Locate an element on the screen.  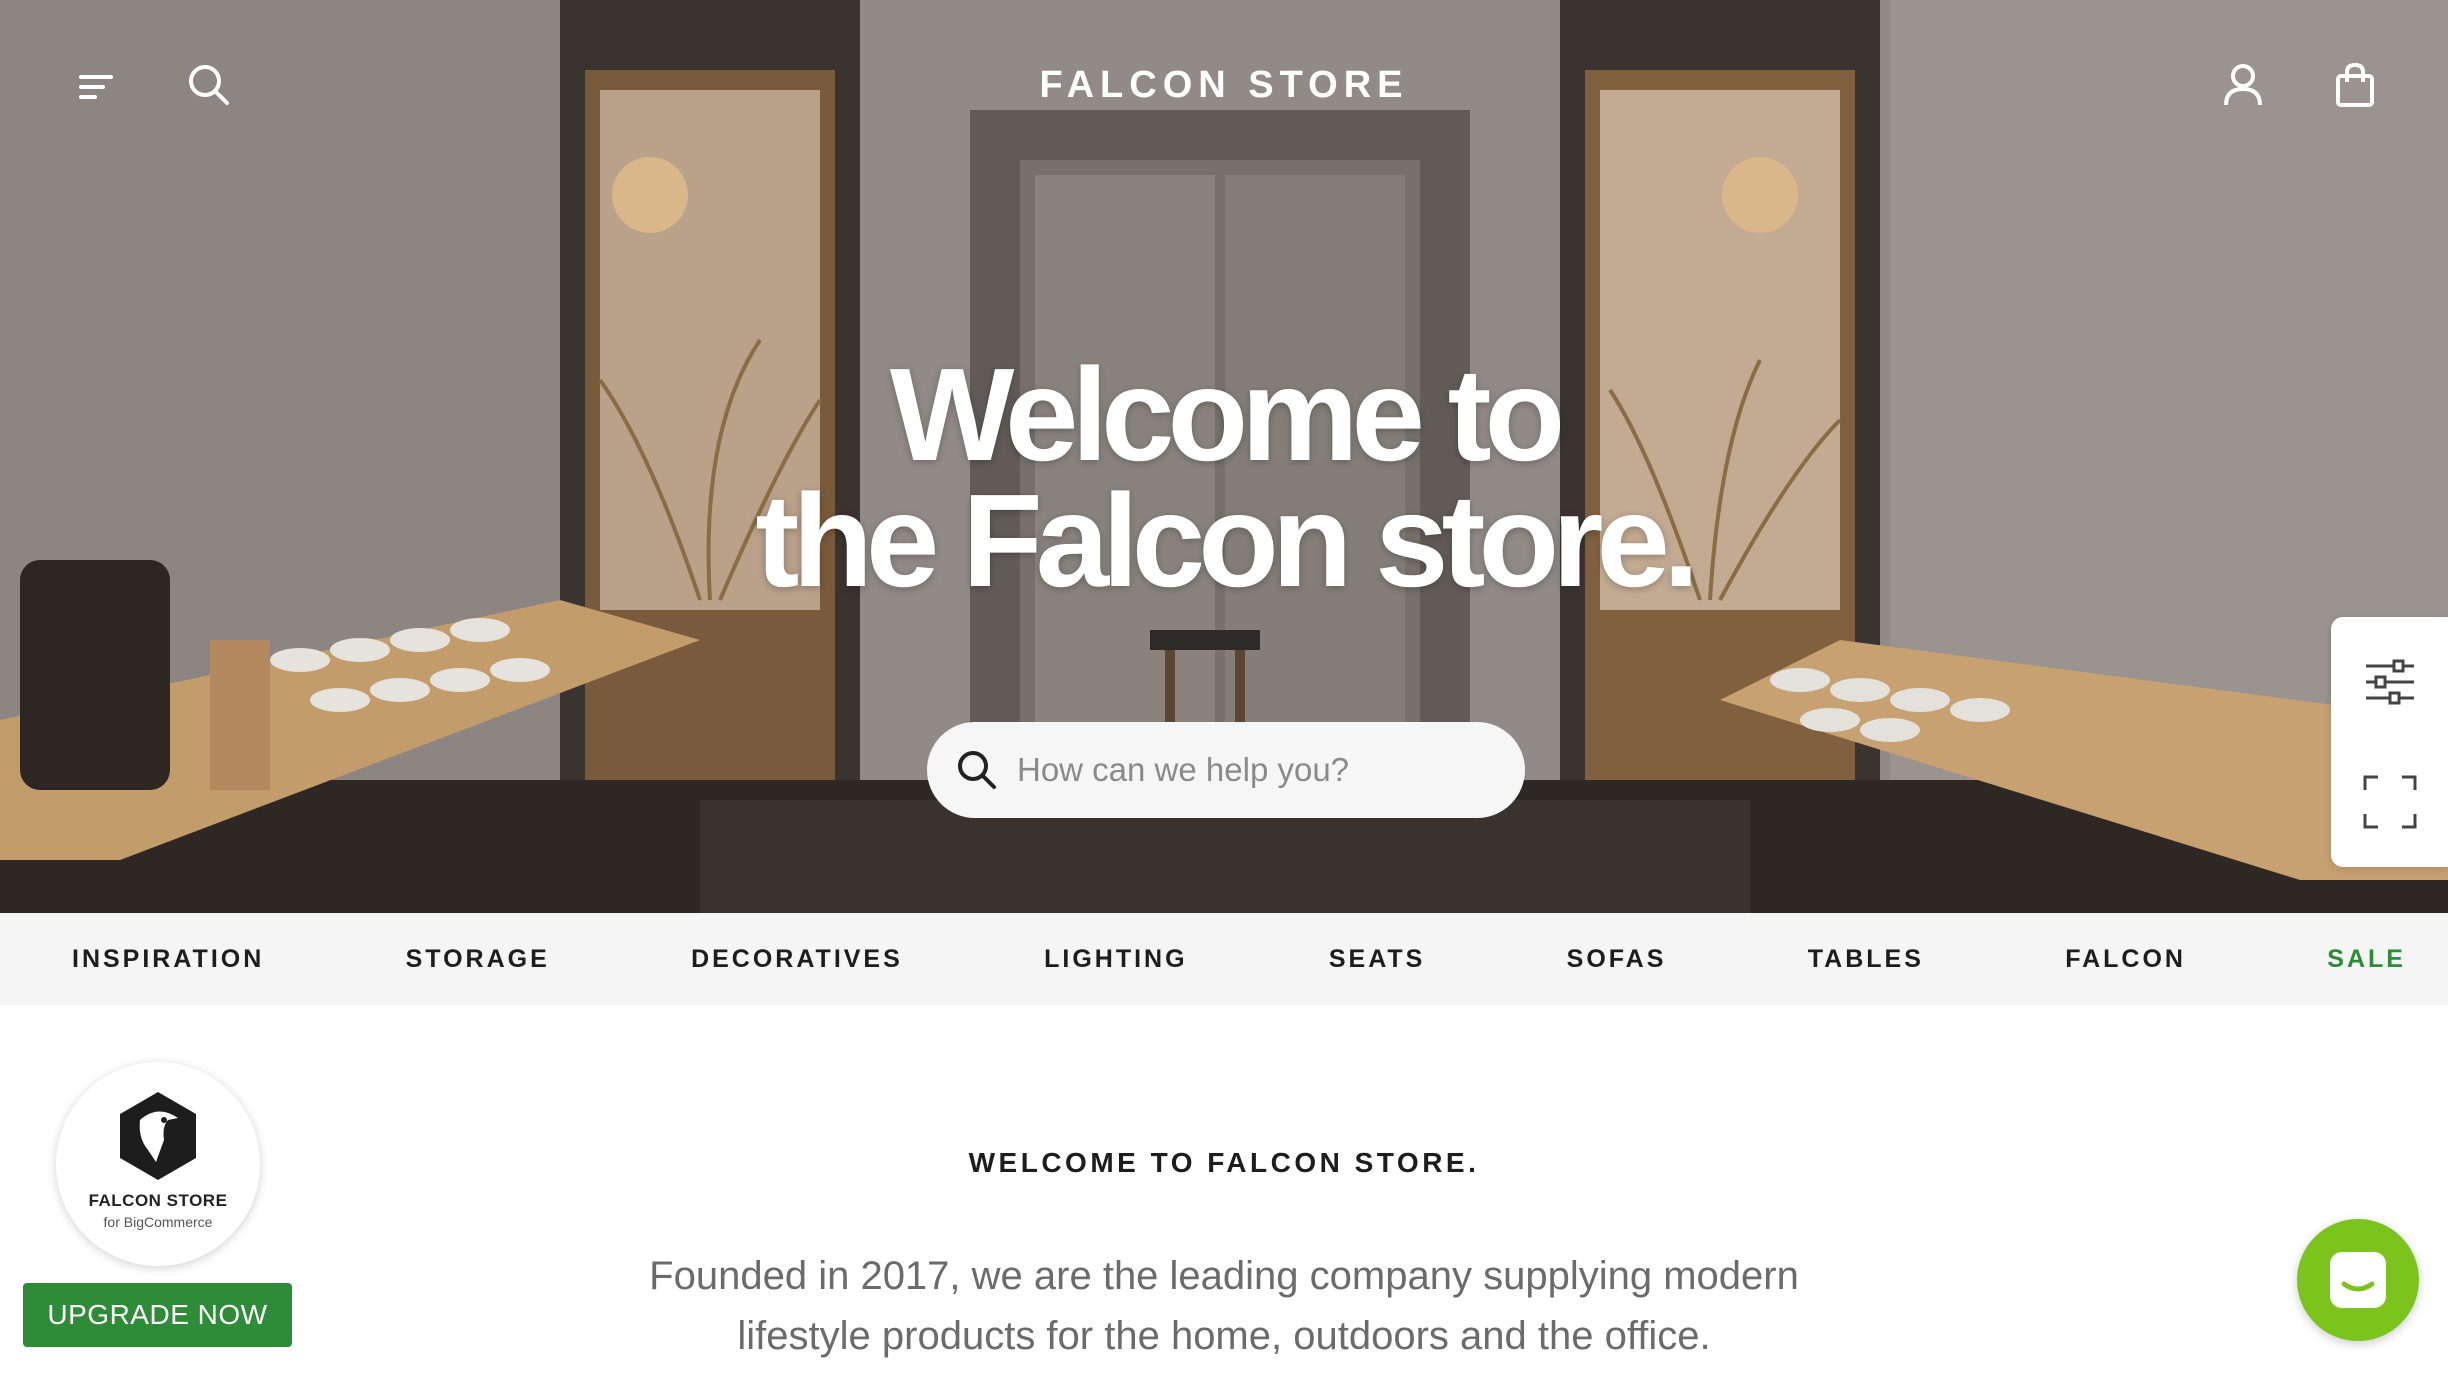
nav-item-storage: STORAGE is located at coordinates (478, 959).